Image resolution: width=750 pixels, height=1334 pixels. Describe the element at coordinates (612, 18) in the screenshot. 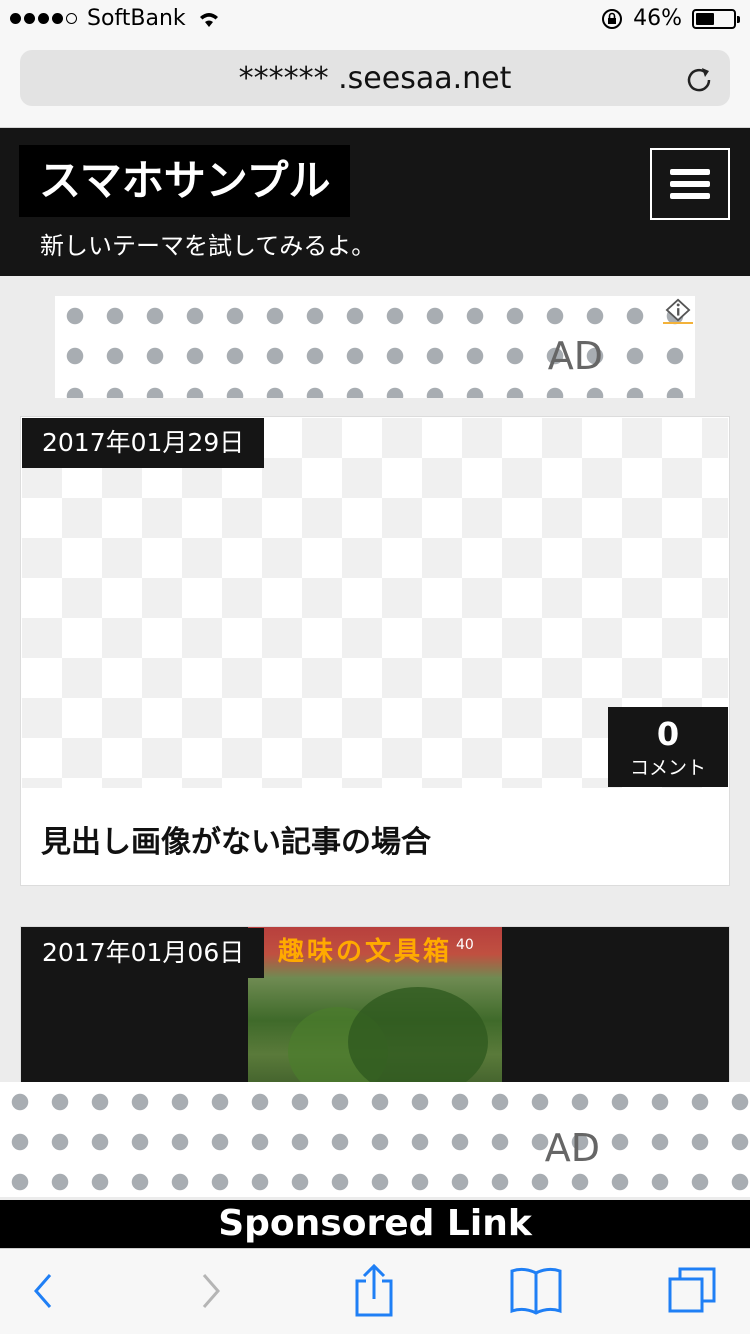

I see `rotation-lock-icon` at that location.